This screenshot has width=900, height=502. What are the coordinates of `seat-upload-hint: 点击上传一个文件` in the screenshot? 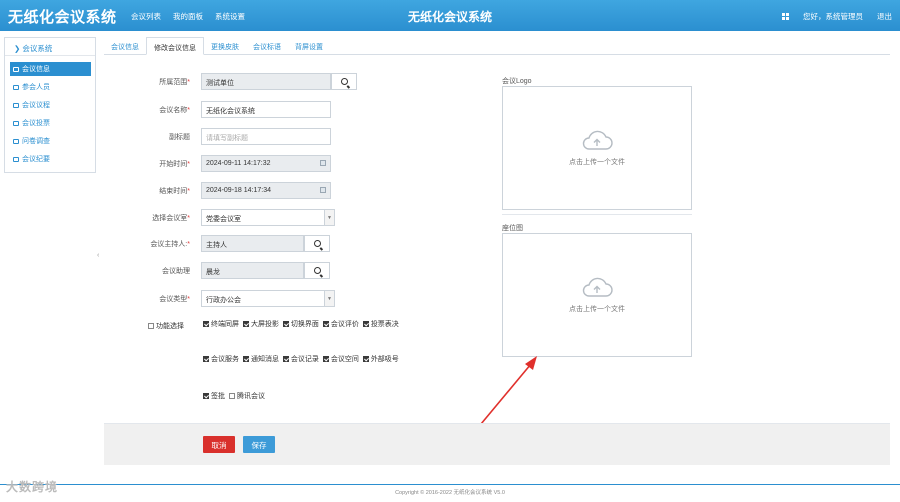 It's located at (597, 309).